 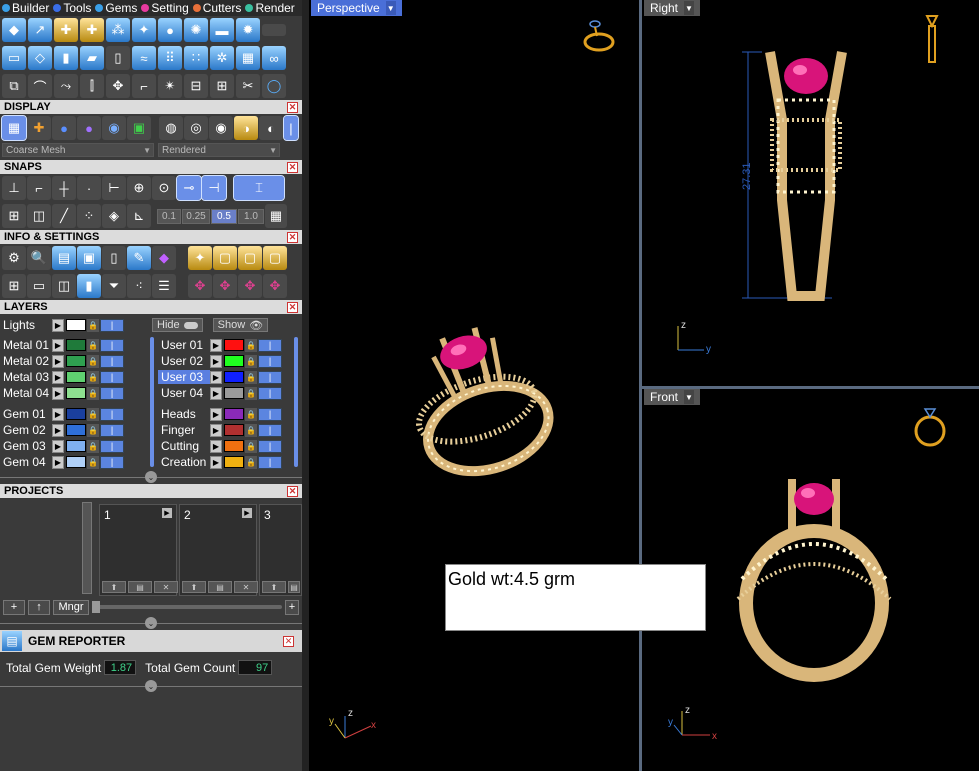 What do you see at coordinates (14, 30) in the screenshot?
I see `plane-tool-icon: ◆` at bounding box center [14, 30].